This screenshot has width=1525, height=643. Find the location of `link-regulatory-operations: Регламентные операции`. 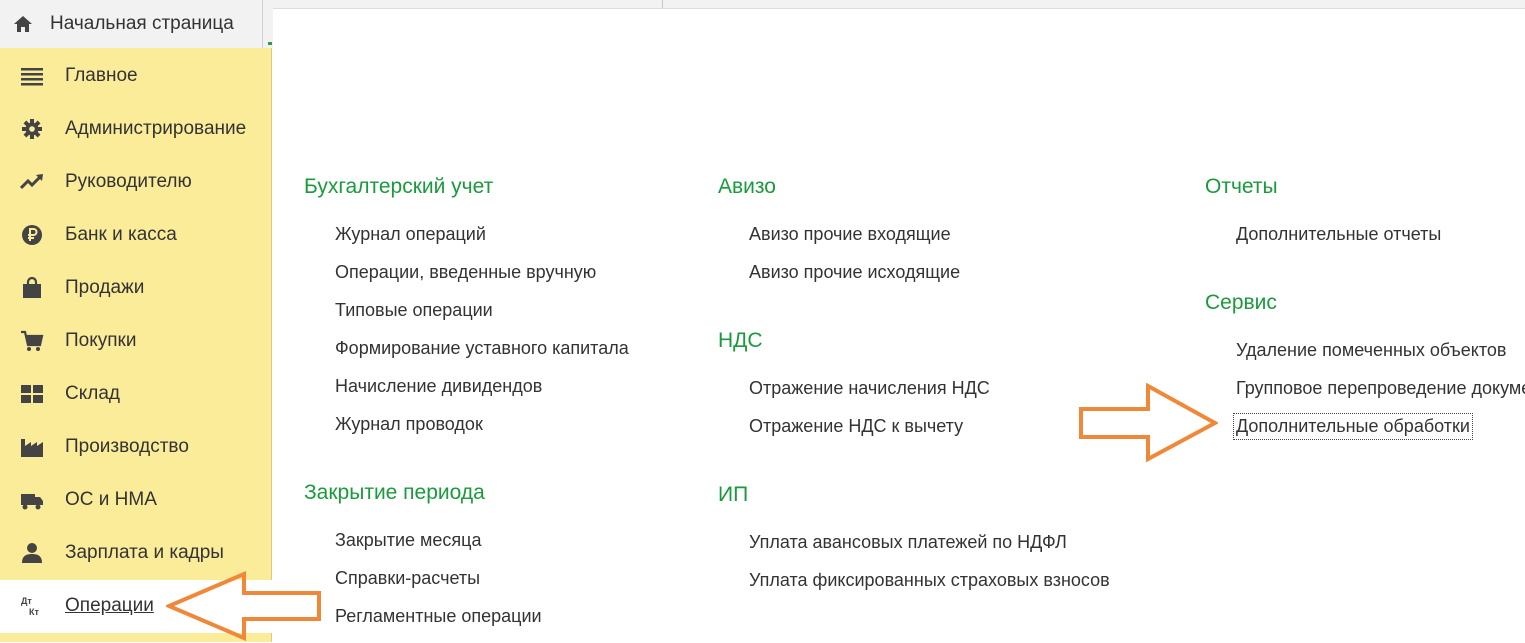

link-regulatory-operations: Регламентные операции is located at coordinates (438, 616).